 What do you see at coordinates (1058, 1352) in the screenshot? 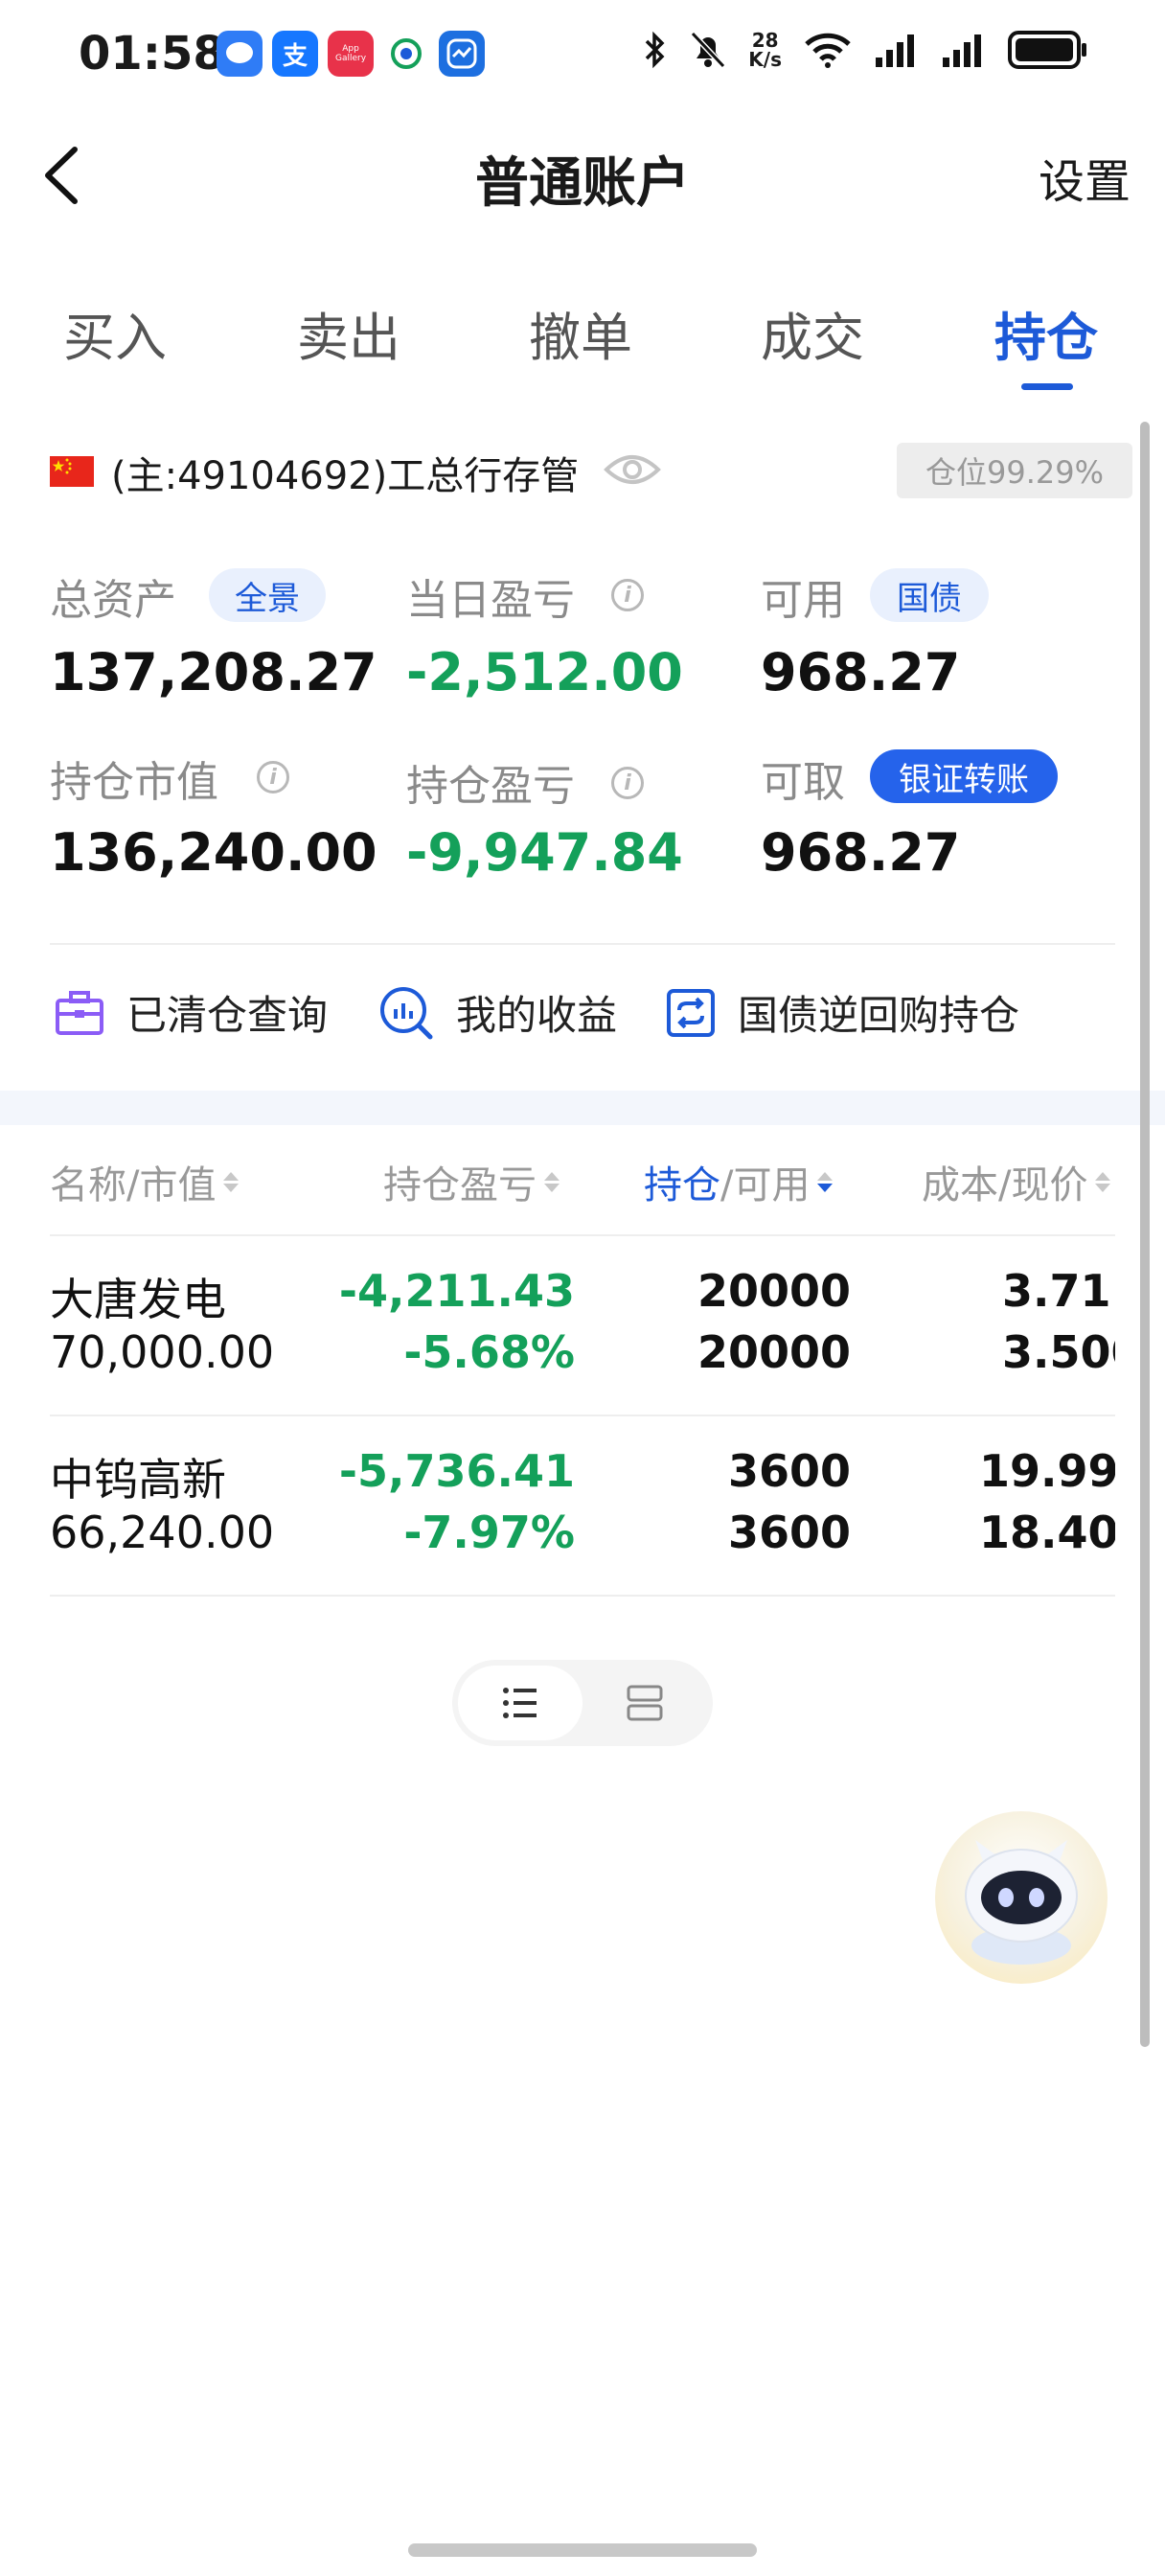
I see `stock-price: 3.500` at bounding box center [1058, 1352].